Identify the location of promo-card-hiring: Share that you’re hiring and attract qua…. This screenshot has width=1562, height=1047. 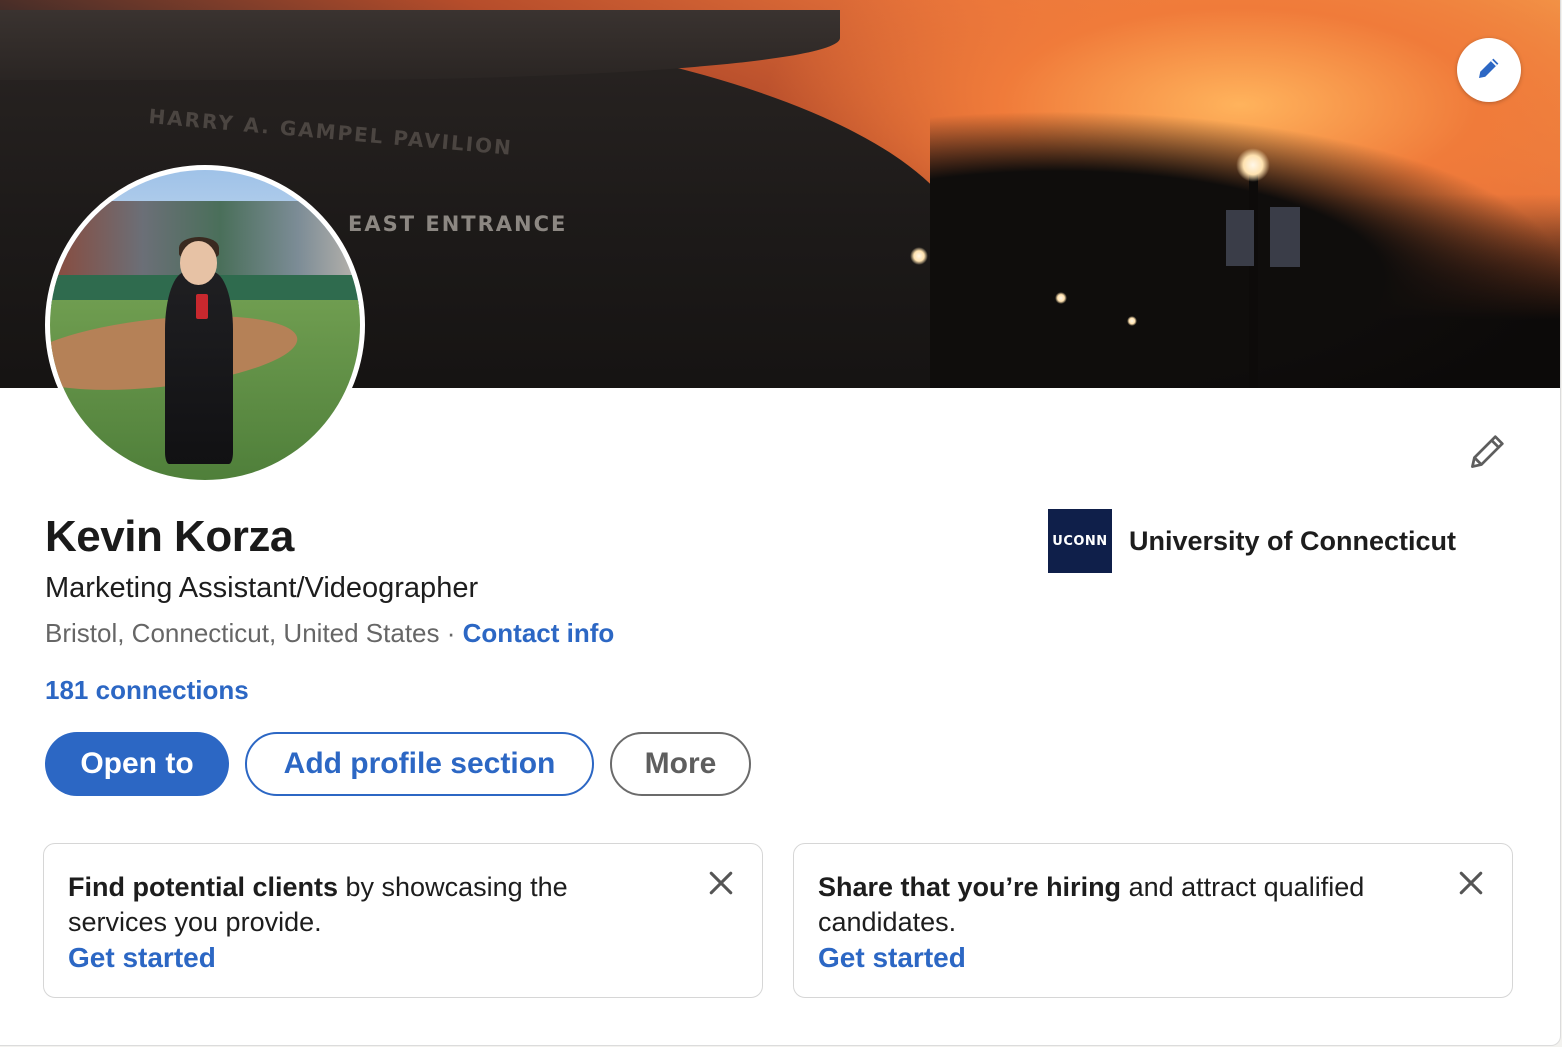
(1153, 920).